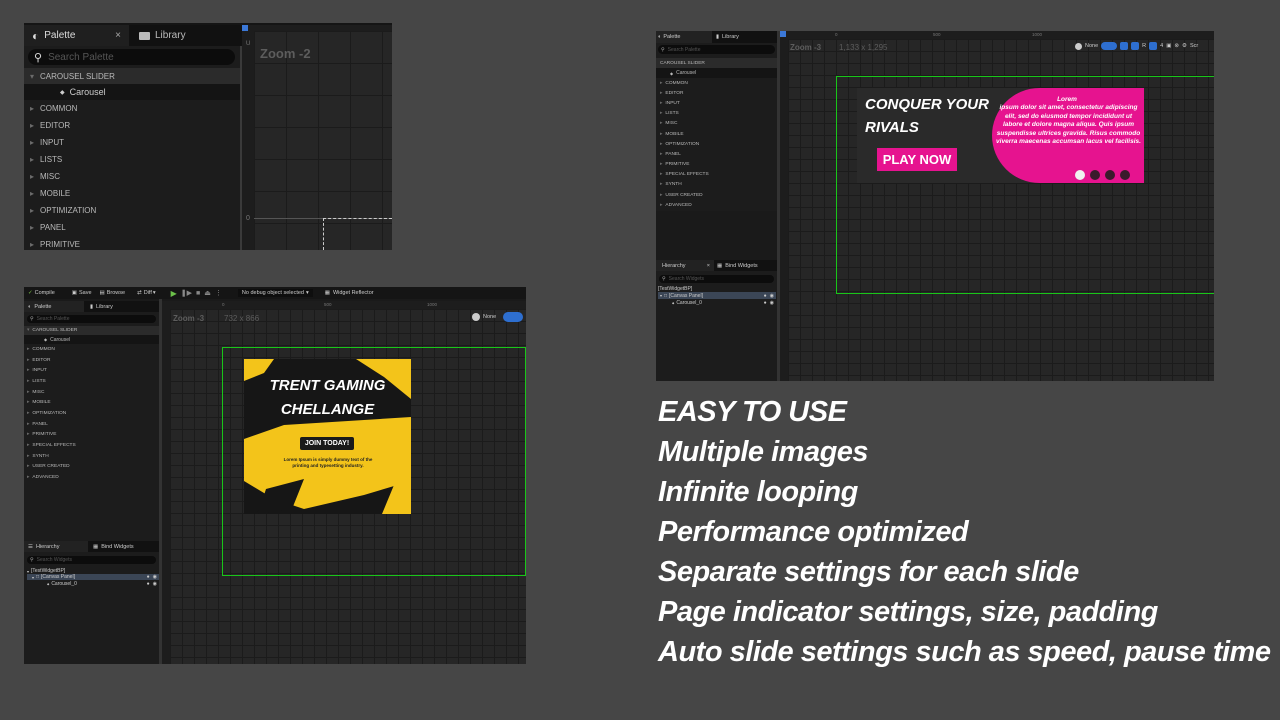 The width and height of the screenshot is (1280, 720). Describe the element at coordinates (113, 293) in the screenshot. I see `browse-button: ▤ Browse` at that location.